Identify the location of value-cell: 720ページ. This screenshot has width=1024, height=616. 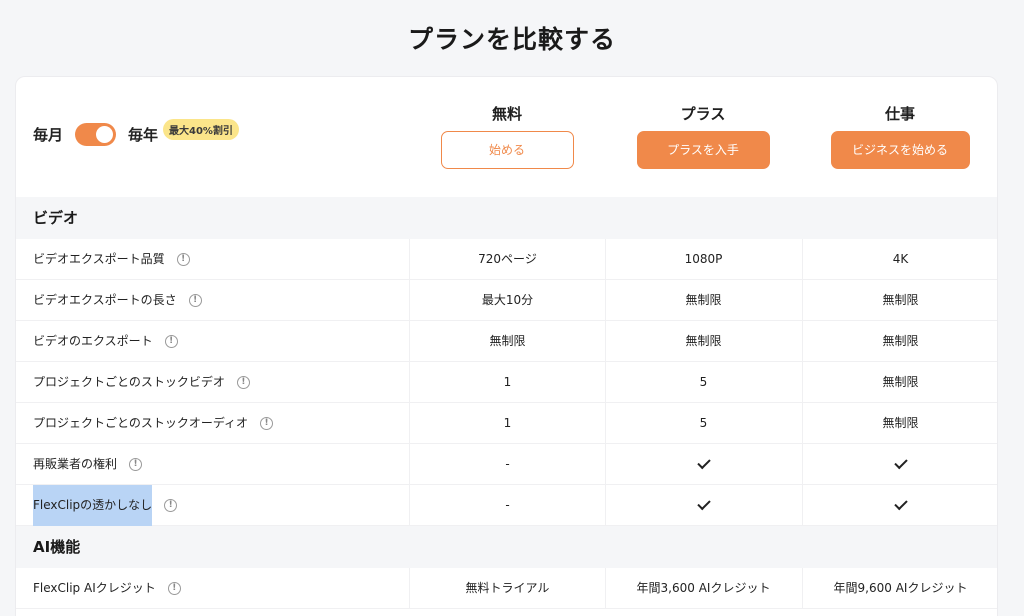
(507, 259).